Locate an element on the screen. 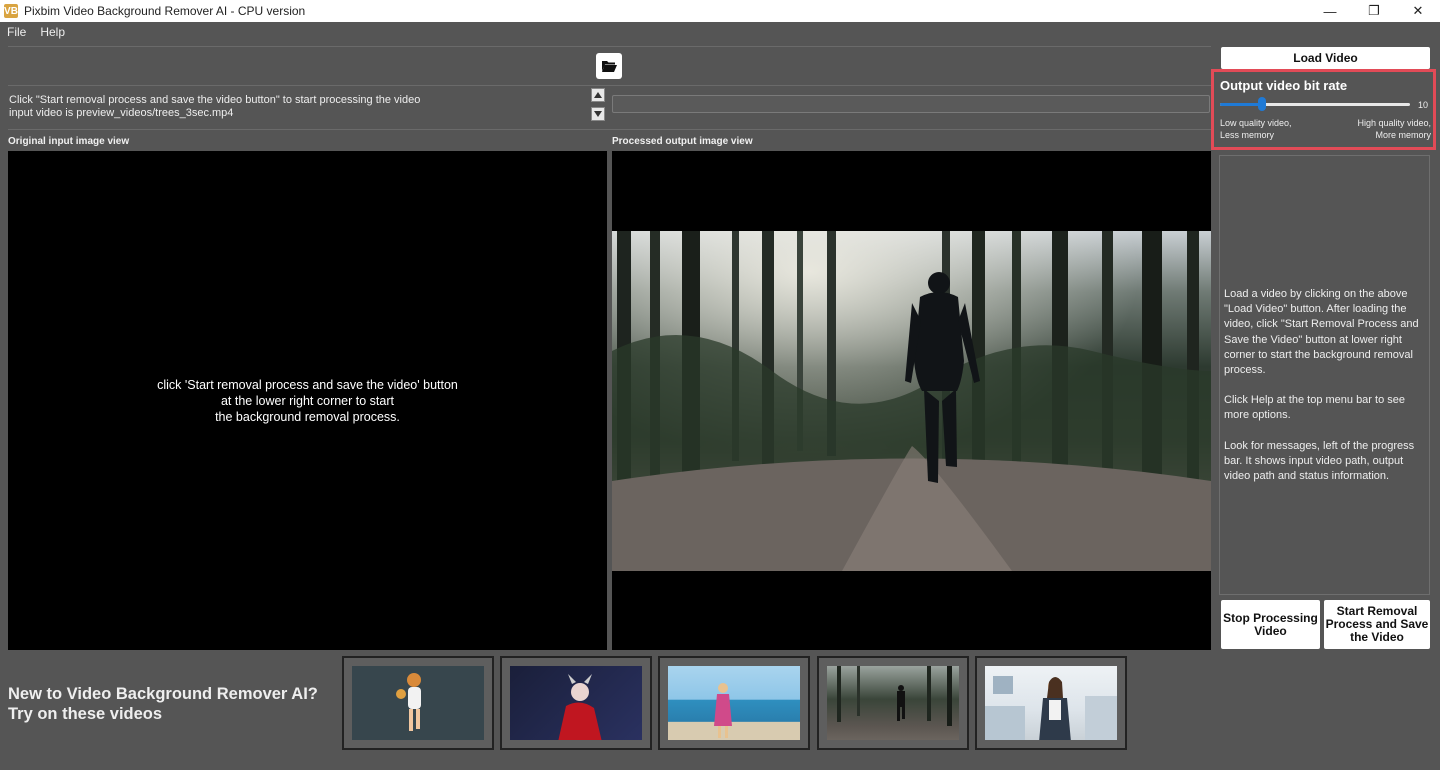  load-video-button: Load Video is located at coordinates (1325, 58).